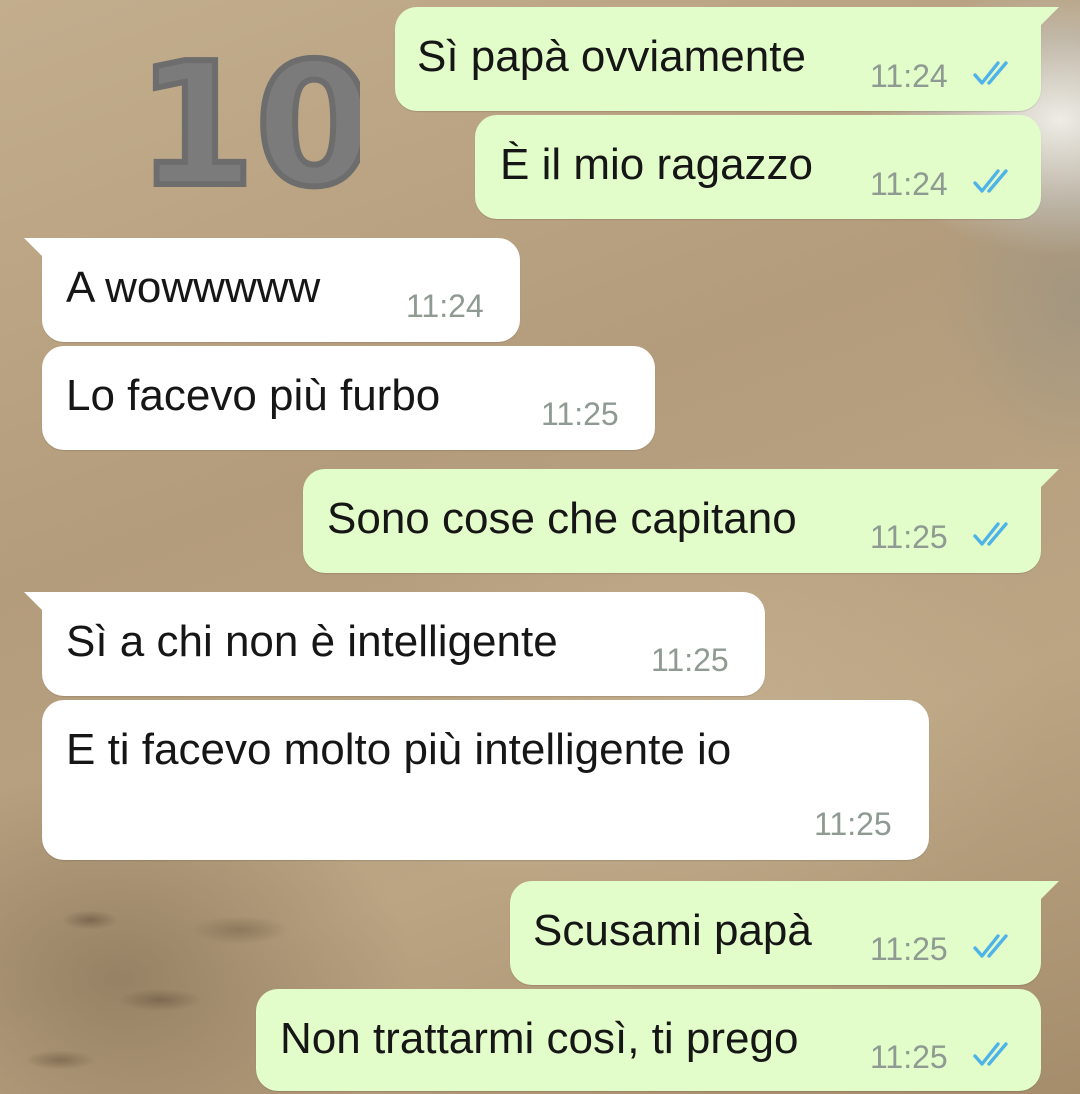 This screenshot has height=1094, width=1080. Describe the element at coordinates (657, 164) in the screenshot. I see `message-text: È il mio ragazzo` at that location.